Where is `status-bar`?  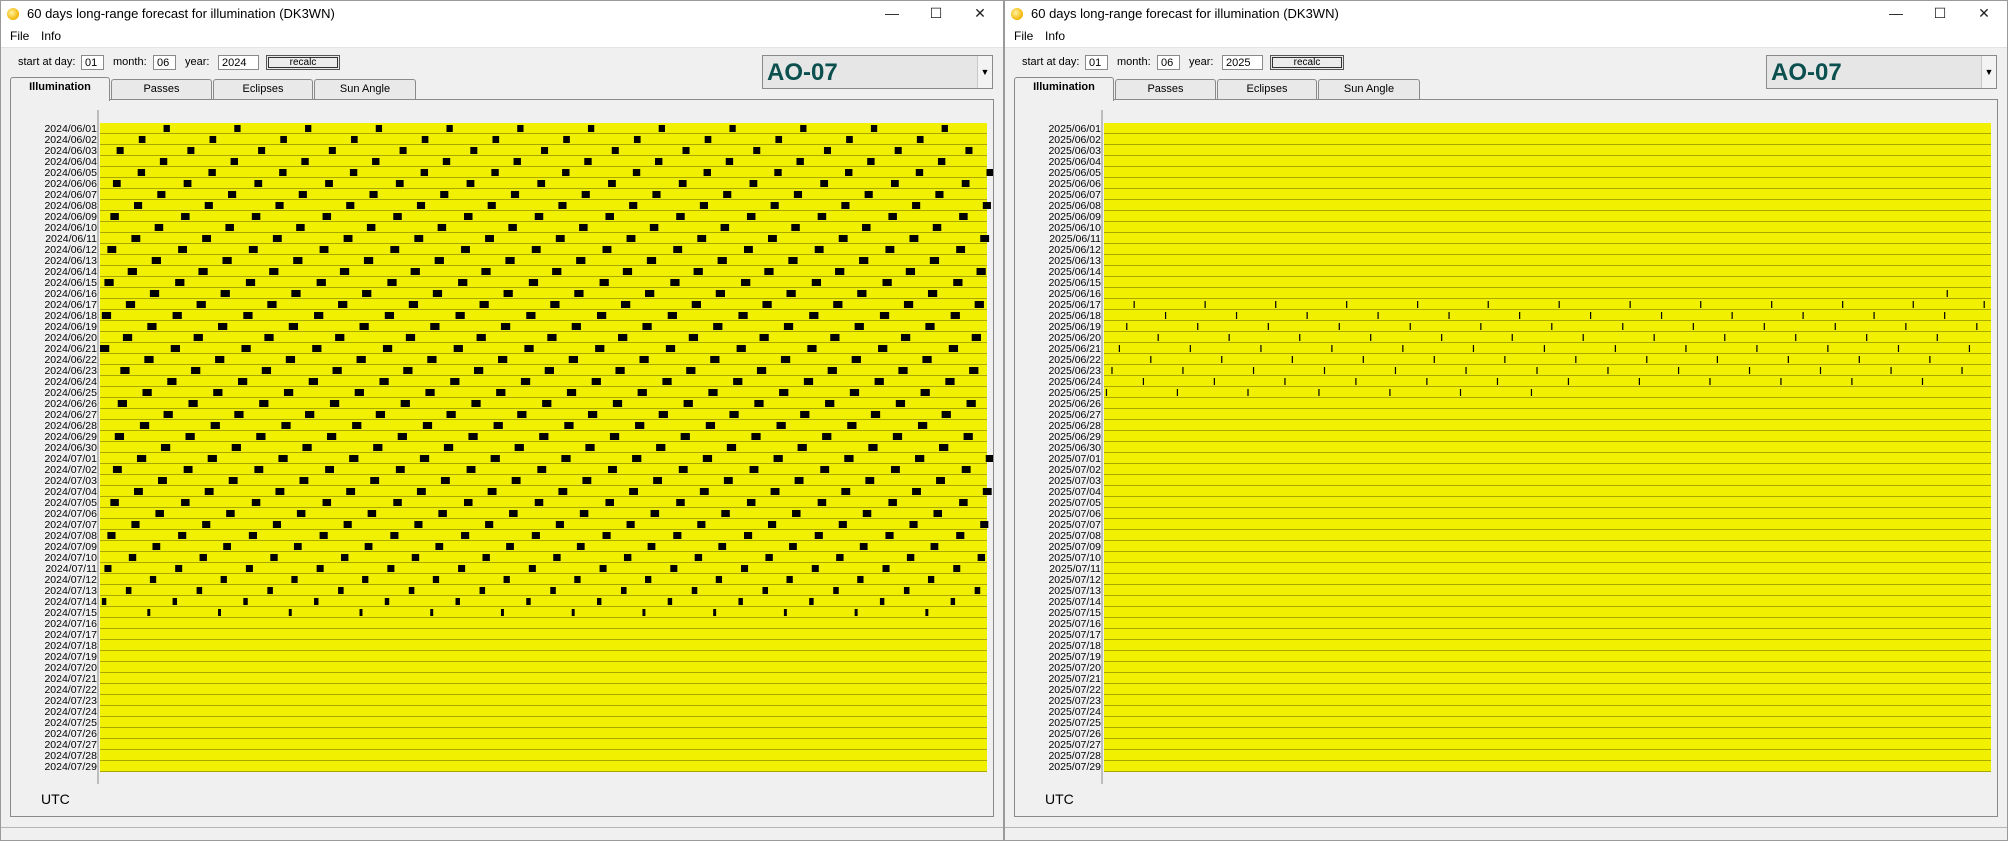 status-bar is located at coordinates (502, 832).